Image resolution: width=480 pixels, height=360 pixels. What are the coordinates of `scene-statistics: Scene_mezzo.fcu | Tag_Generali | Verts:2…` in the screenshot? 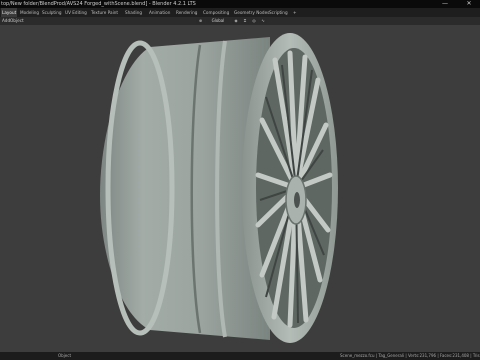 It's located at (410, 355).